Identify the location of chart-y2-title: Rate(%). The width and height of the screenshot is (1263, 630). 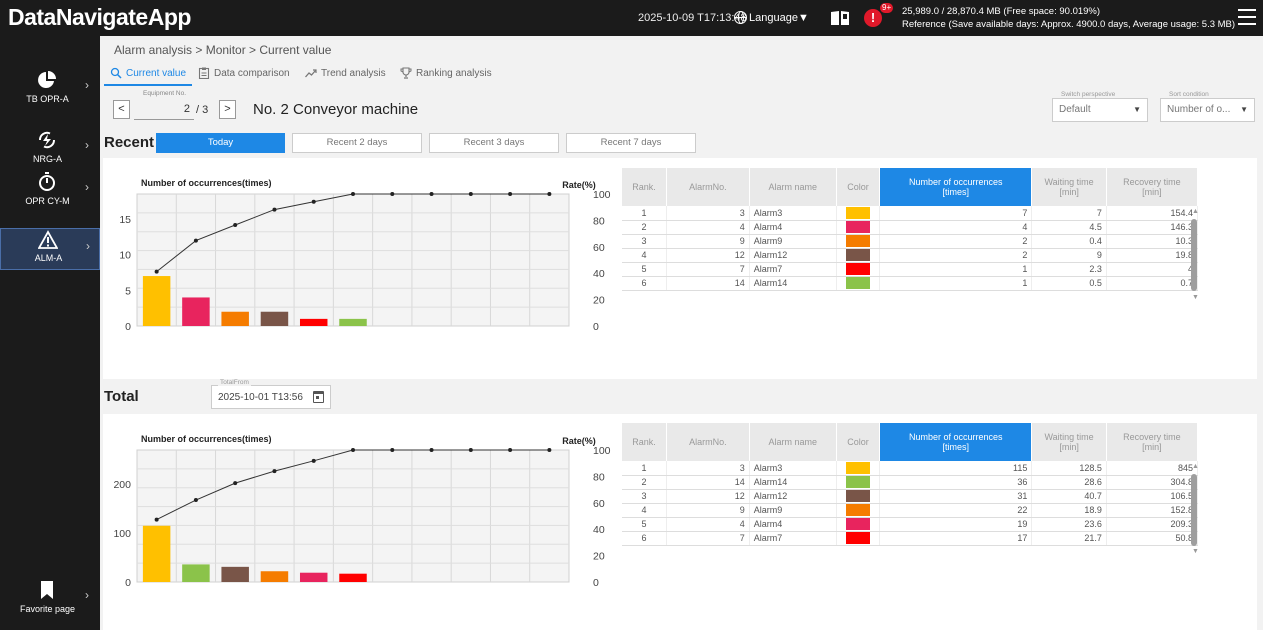
(579, 441).